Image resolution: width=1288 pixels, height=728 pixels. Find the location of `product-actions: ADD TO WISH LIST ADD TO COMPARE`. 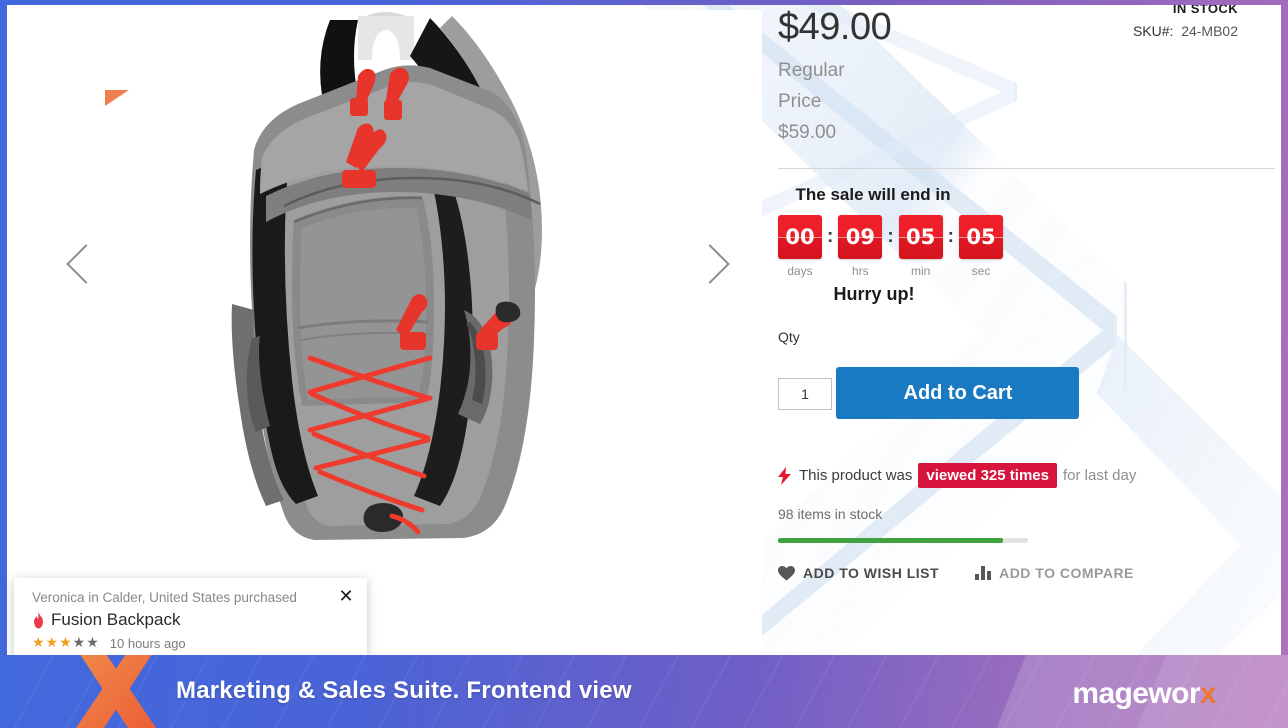

product-actions: ADD TO WISH LIST ADD TO COMPARE is located at coordinates (978, 573).